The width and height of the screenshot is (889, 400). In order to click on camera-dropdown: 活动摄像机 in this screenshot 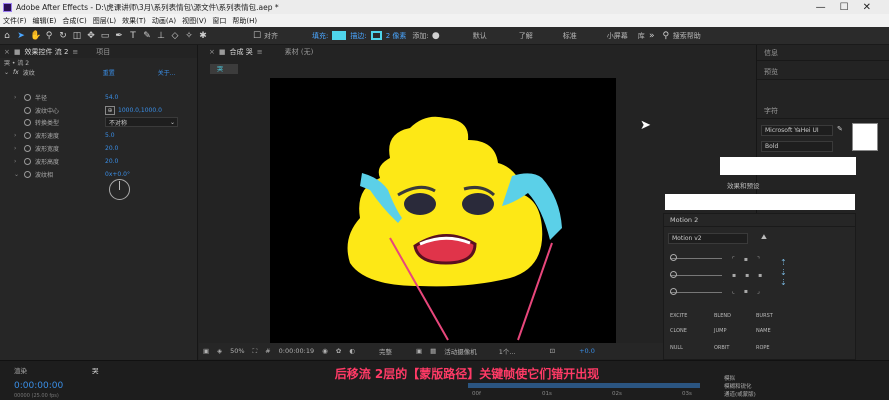, I will do `click(460, 351)`.